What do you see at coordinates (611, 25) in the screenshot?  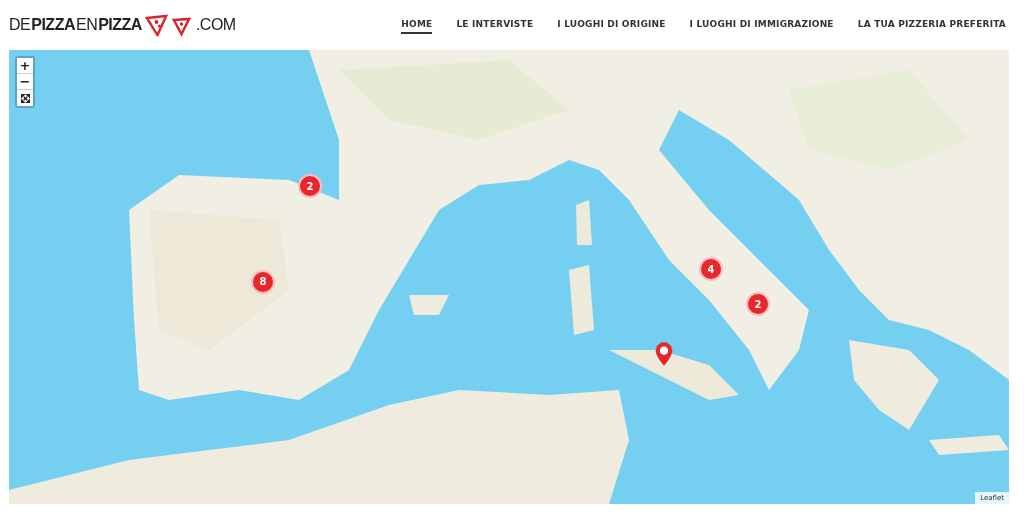 I see `nav-link: I LUOGHI DI ORIGINE` at bounding box center [611, 25].